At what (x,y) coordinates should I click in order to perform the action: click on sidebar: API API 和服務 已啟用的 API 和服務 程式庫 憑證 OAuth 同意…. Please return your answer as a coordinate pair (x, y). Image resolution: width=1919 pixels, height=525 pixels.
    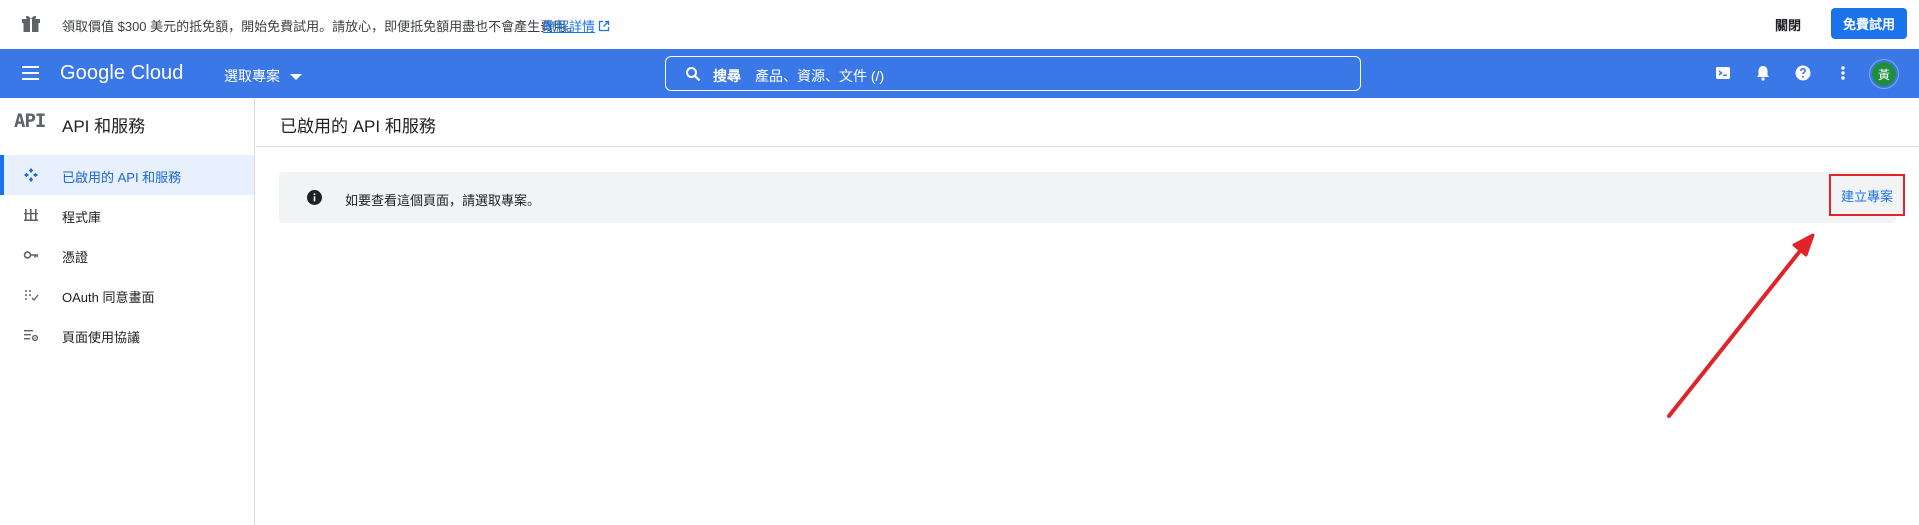
    Looking at the image, I should click on (127, 311).